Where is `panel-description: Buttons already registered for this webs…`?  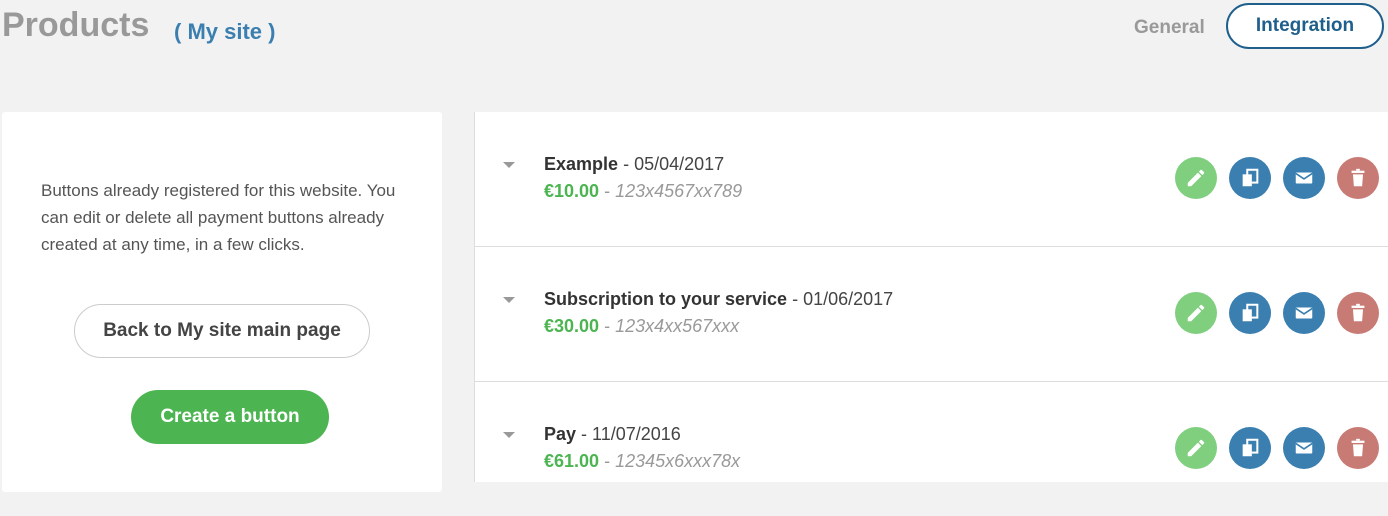
panel-description: Buttons already registered for this webs… is located at coordinates (218, 217).